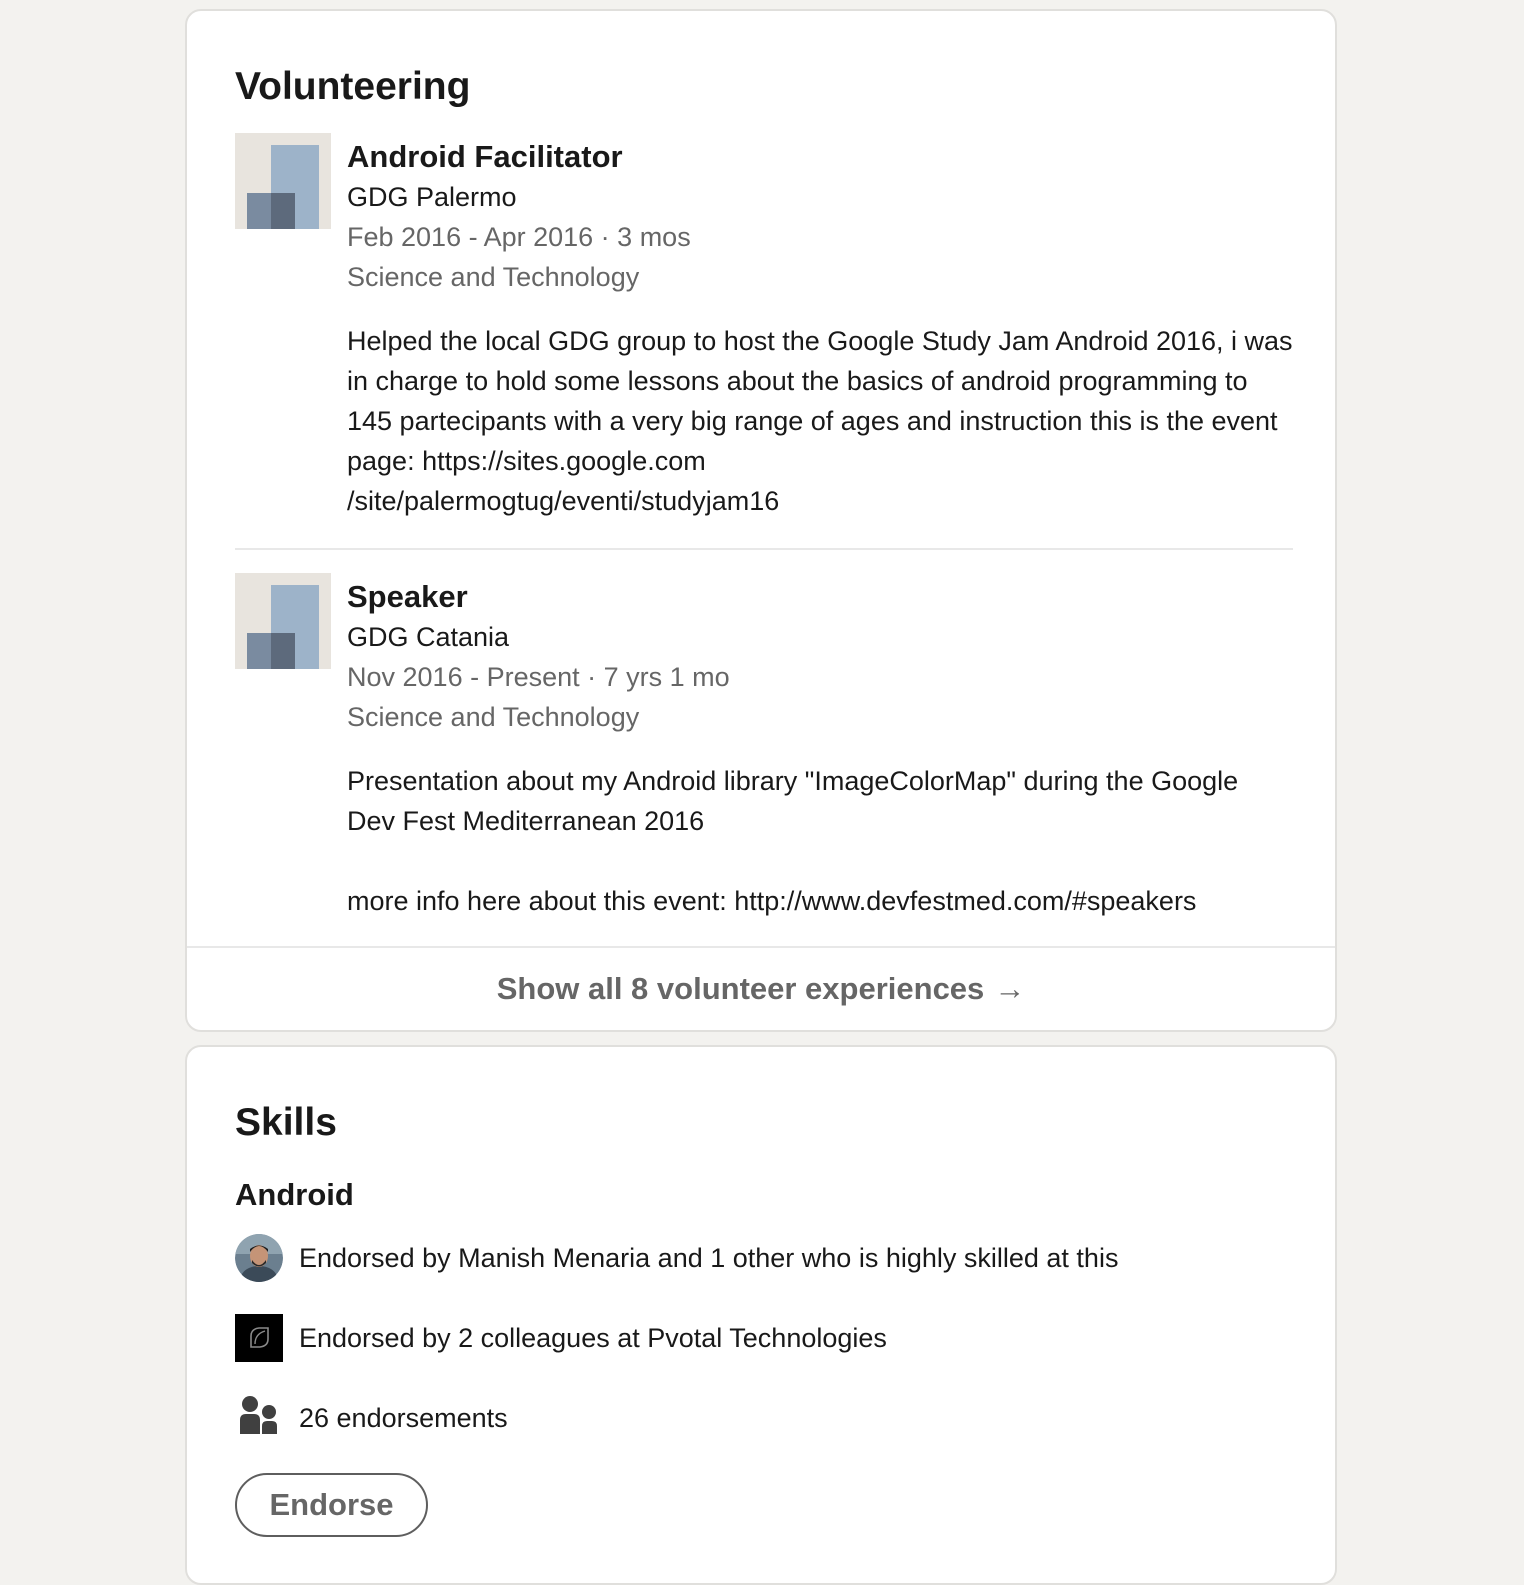 Image resolution: width=1524 pixels, height=1585 pixels. What do you see at coordinates (1010, 988) in the screenshot?
I see `arrow-right-icon: →` at bounding box center [1010, 988].